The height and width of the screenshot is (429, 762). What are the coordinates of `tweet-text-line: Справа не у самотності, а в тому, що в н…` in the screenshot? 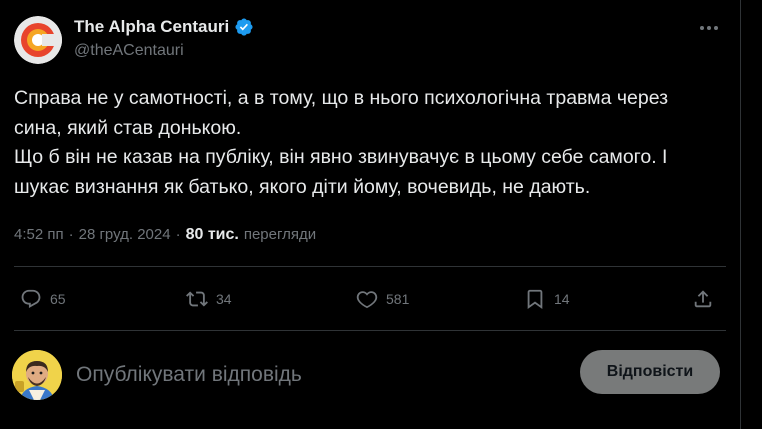 It's located at (341, 98).